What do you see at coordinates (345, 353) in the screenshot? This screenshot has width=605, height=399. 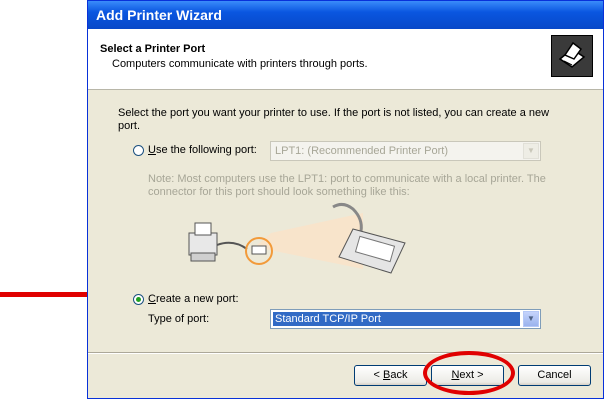 I see `button-separator` at bounding box center [345, 353].